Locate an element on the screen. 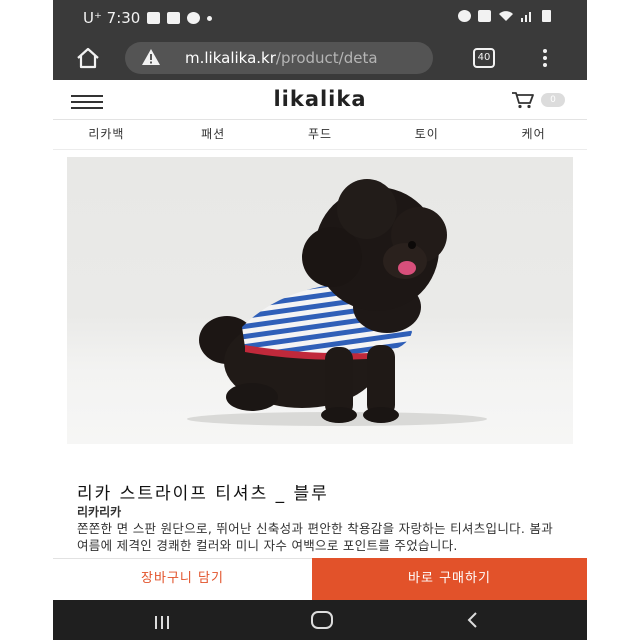 The height and width of the screenshot is (640, 640). category-nav: 리카백 패션 푸드 토이 케어 is located at coordinates (320, 135).